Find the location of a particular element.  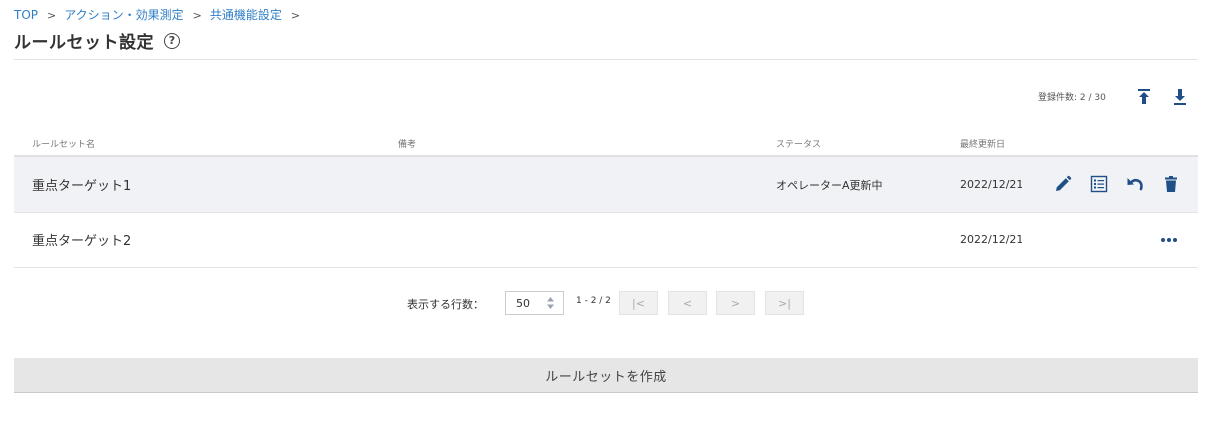

upload-icon is located at coordinates (1144, 97).